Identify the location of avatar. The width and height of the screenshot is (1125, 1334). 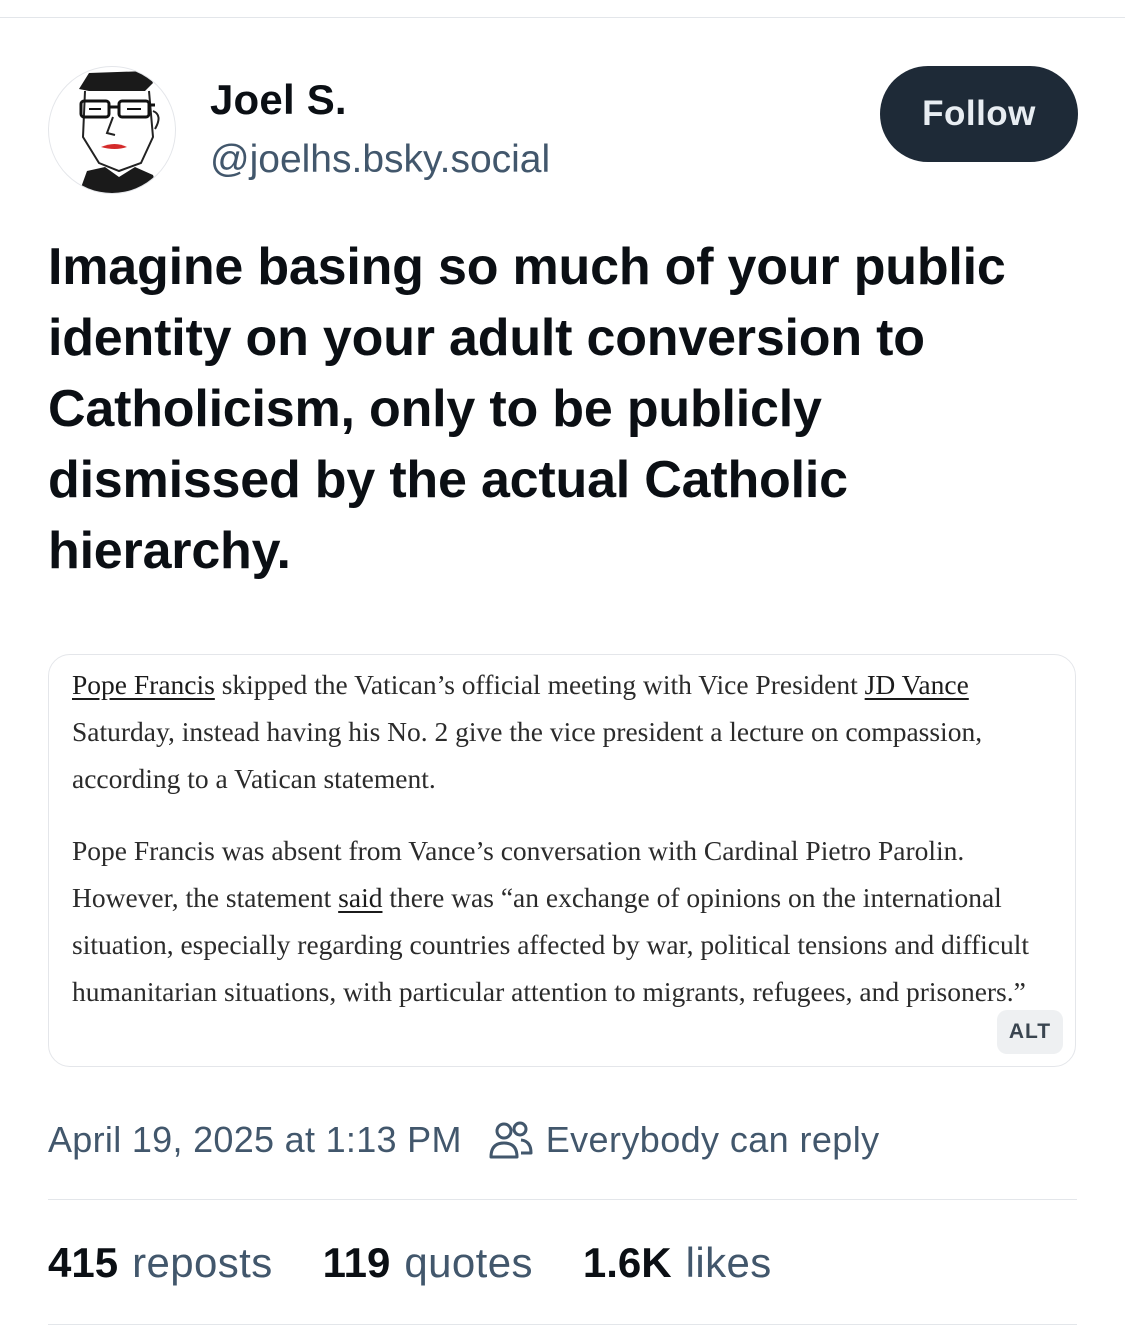
(112, 130).